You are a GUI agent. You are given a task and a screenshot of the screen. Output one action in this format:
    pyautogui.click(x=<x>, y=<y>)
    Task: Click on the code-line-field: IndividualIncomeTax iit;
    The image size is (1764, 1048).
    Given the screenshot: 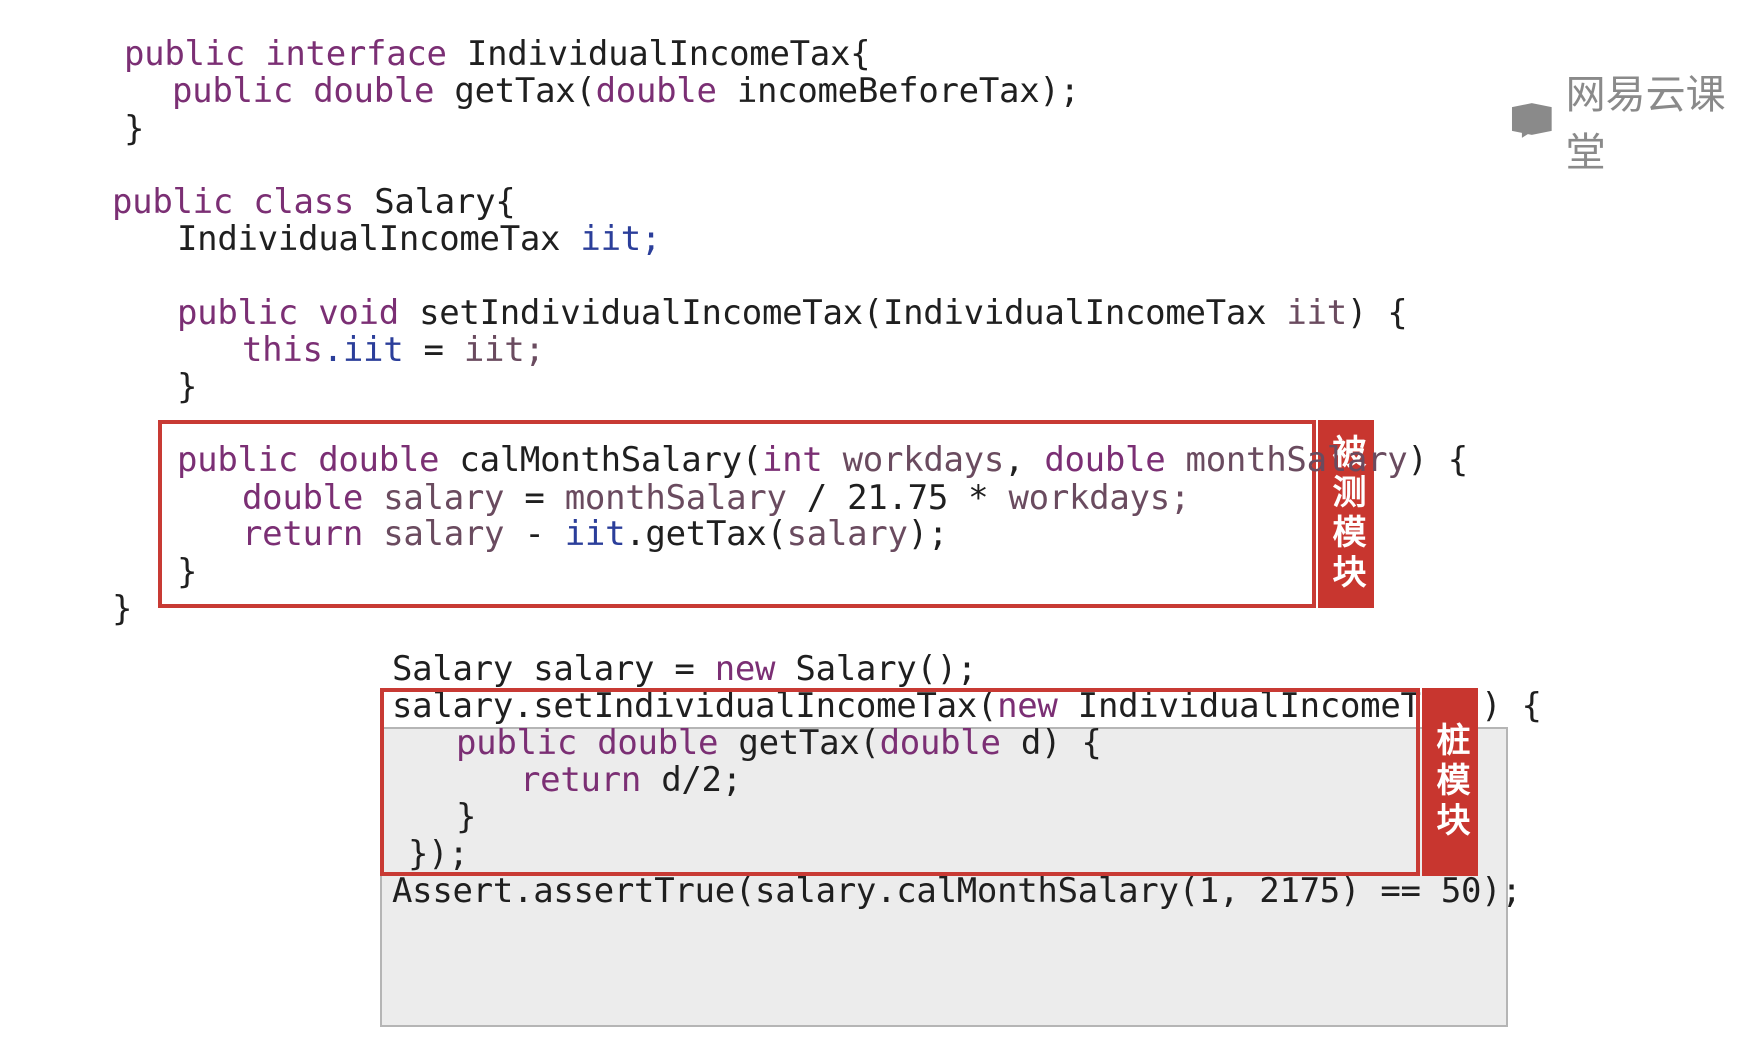 What is the action you would take?
    pyautogui.click(x=419, y=239)
    